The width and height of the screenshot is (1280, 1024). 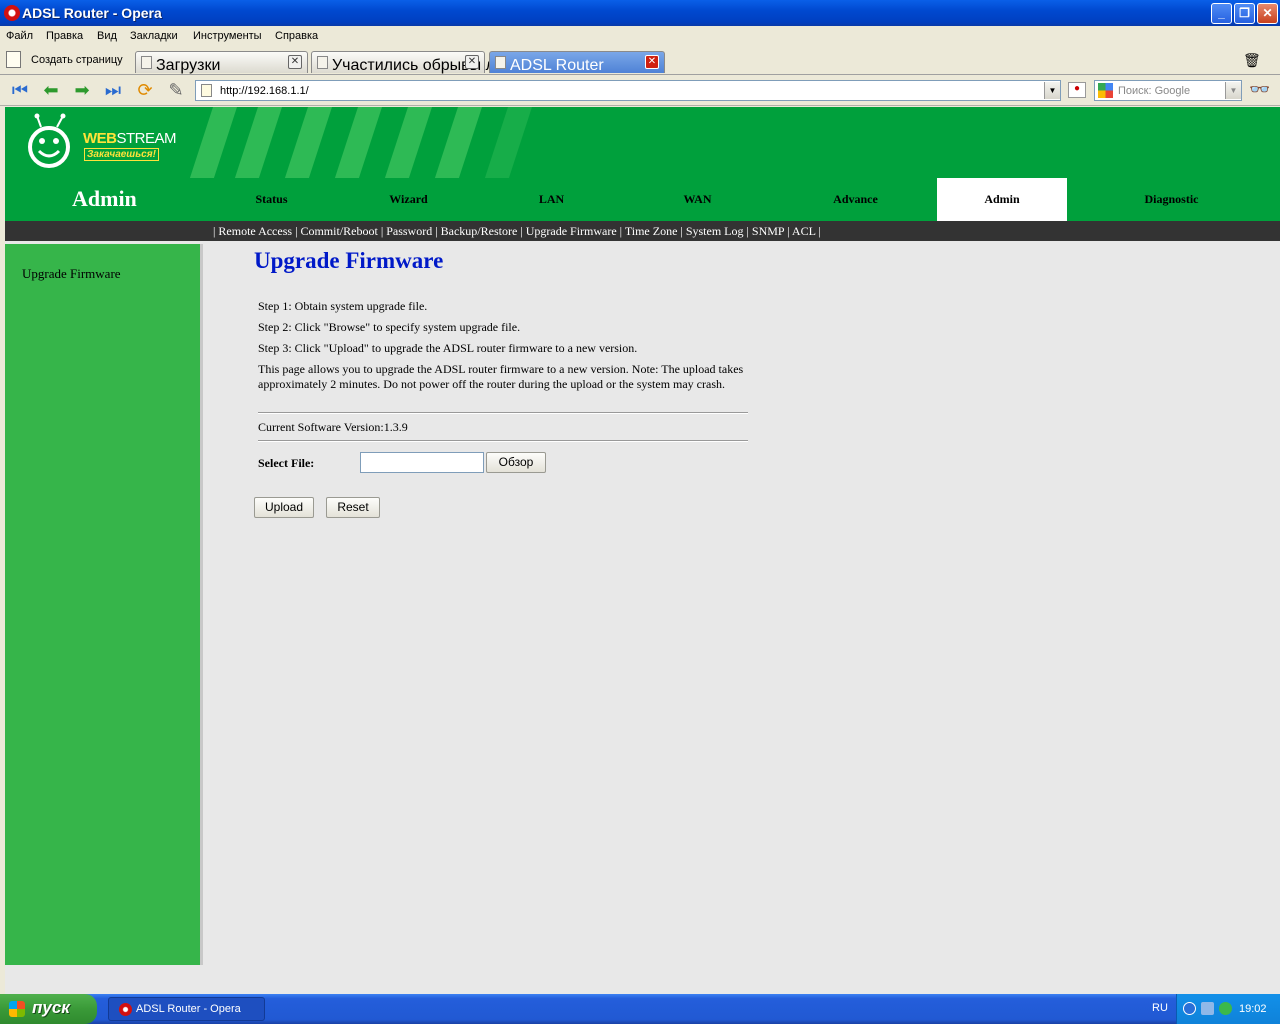 What do you see at coordinates (48, 1009) in the screenshot?
I see `start-button: пуск` at bounding box center [48, 1009].